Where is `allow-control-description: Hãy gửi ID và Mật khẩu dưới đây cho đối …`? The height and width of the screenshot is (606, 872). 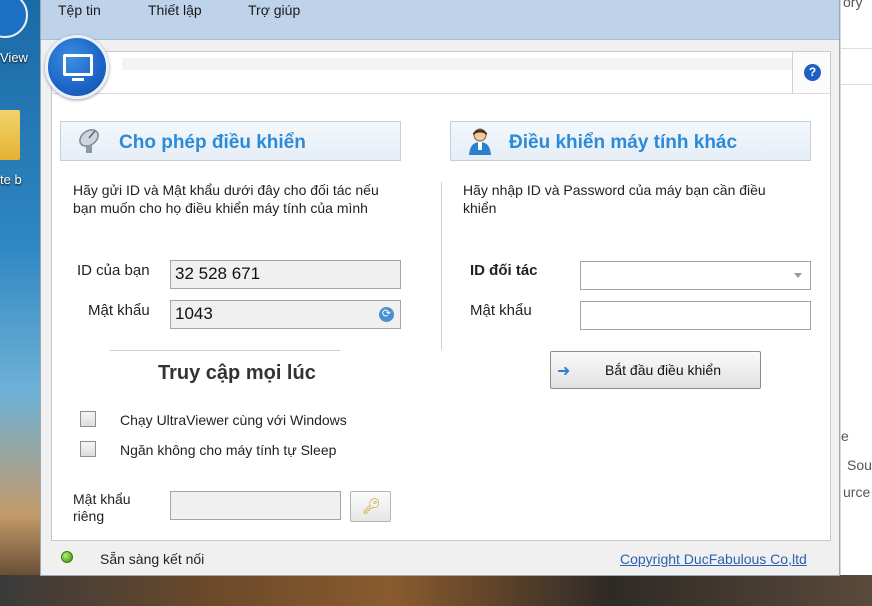
allow-control-description: Hãy gửi ID và Mật khẩu dưới đây cho đối … is located at coordinates (226, 199).